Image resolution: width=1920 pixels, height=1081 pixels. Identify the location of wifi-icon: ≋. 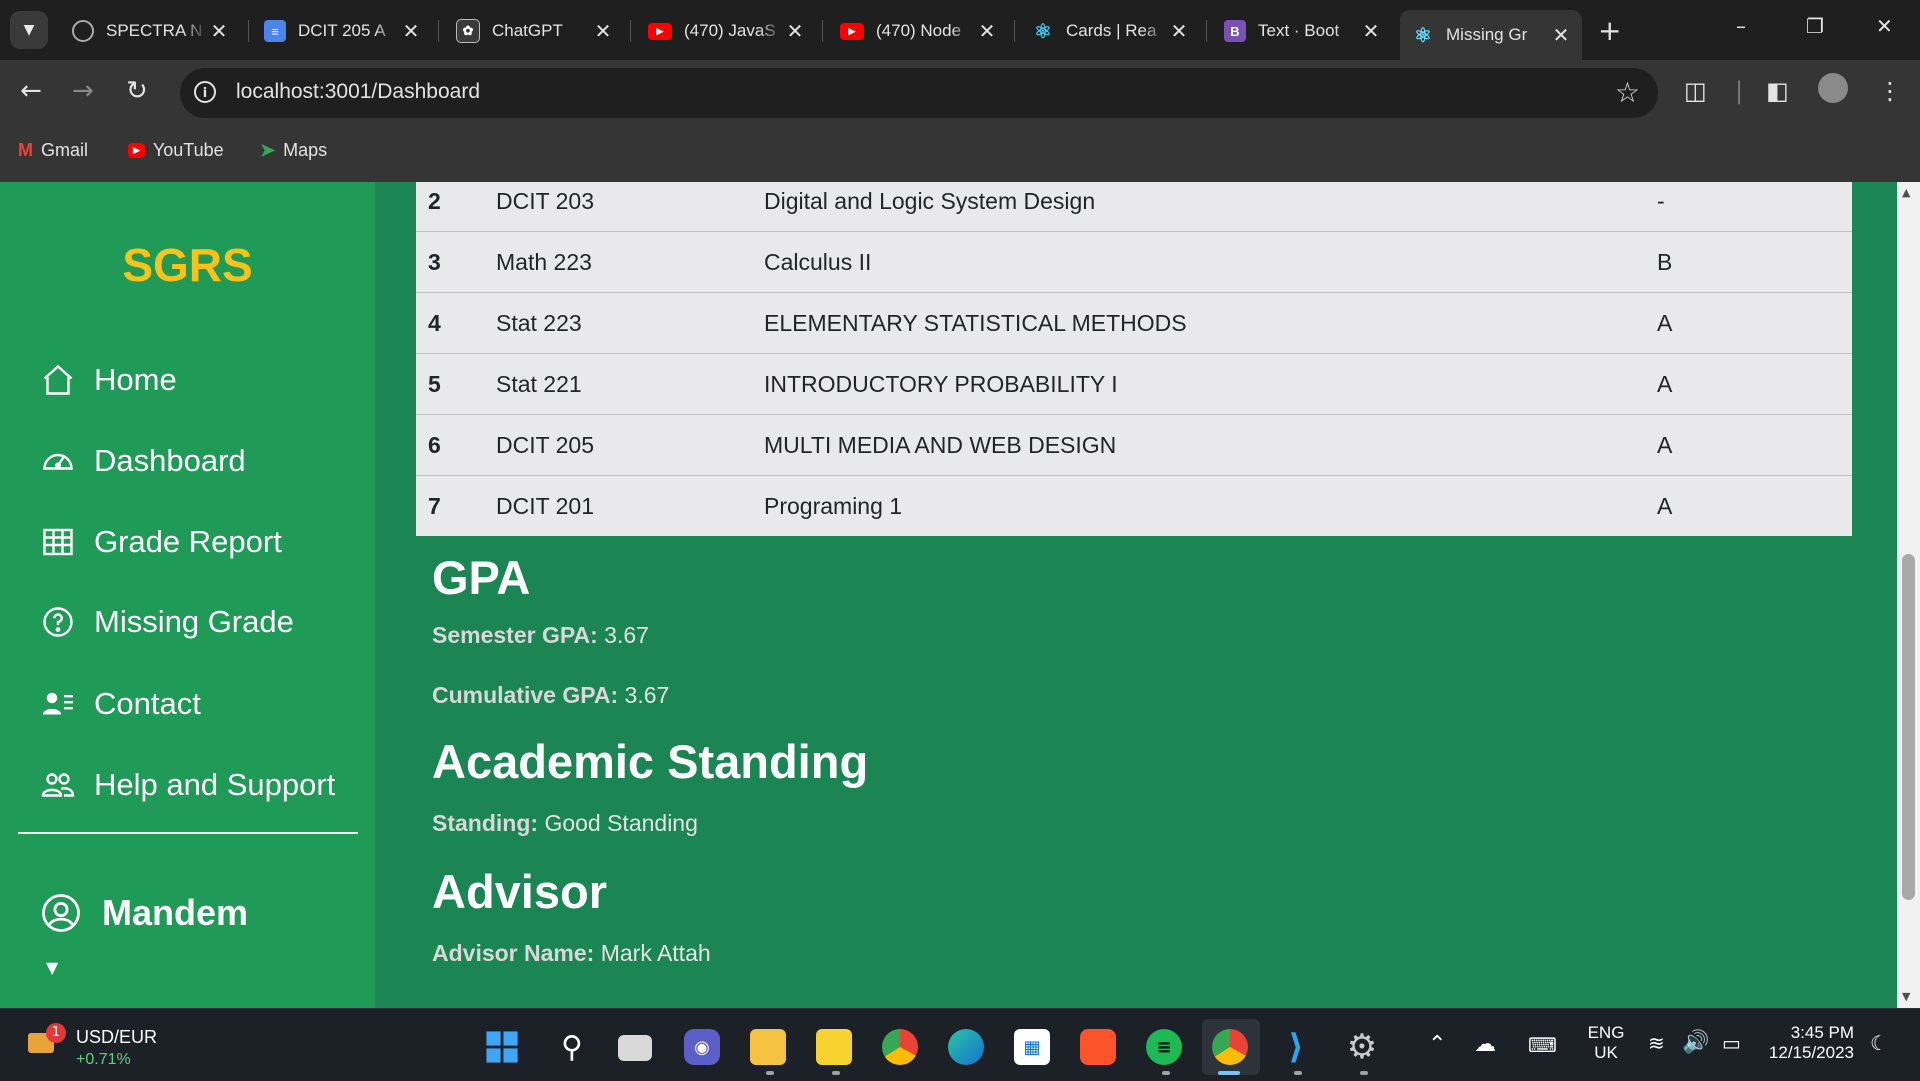
(1656, 1043).